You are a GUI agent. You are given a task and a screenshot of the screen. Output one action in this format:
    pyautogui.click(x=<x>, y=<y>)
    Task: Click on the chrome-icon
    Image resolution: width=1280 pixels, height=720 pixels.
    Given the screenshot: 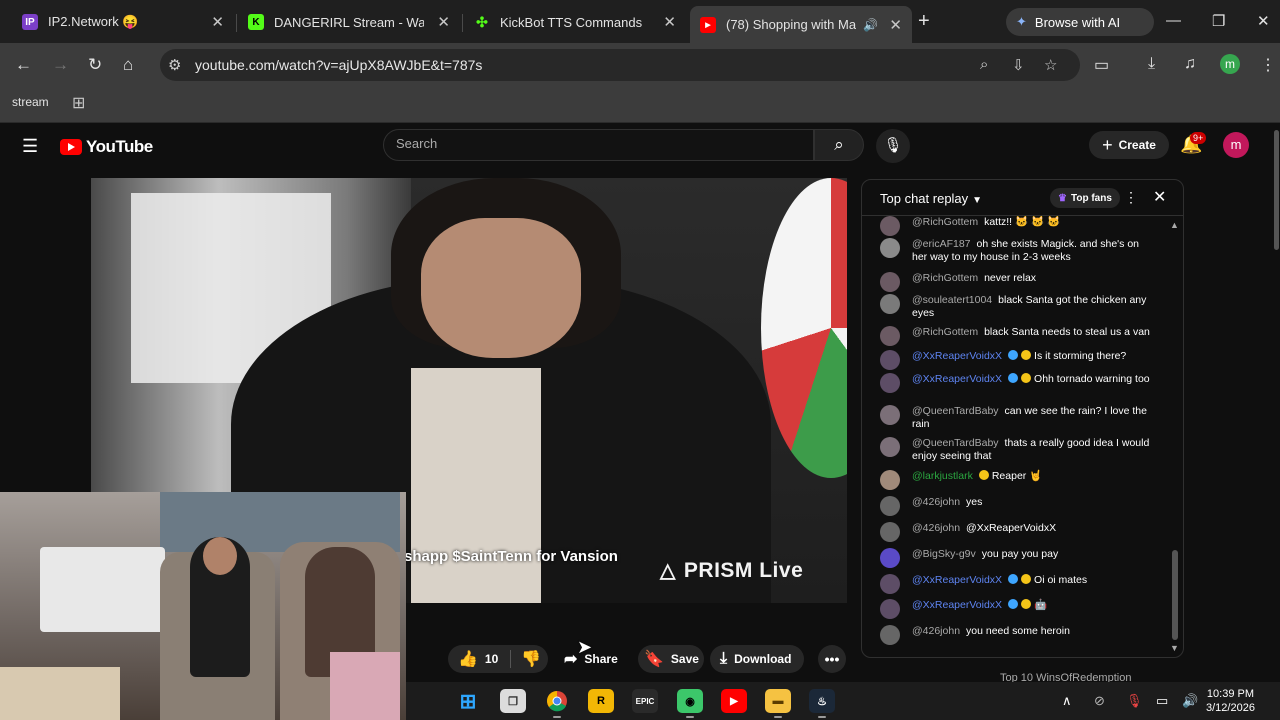 What is the action you would take?
    pyautogui.click(x=557, y=701)
    